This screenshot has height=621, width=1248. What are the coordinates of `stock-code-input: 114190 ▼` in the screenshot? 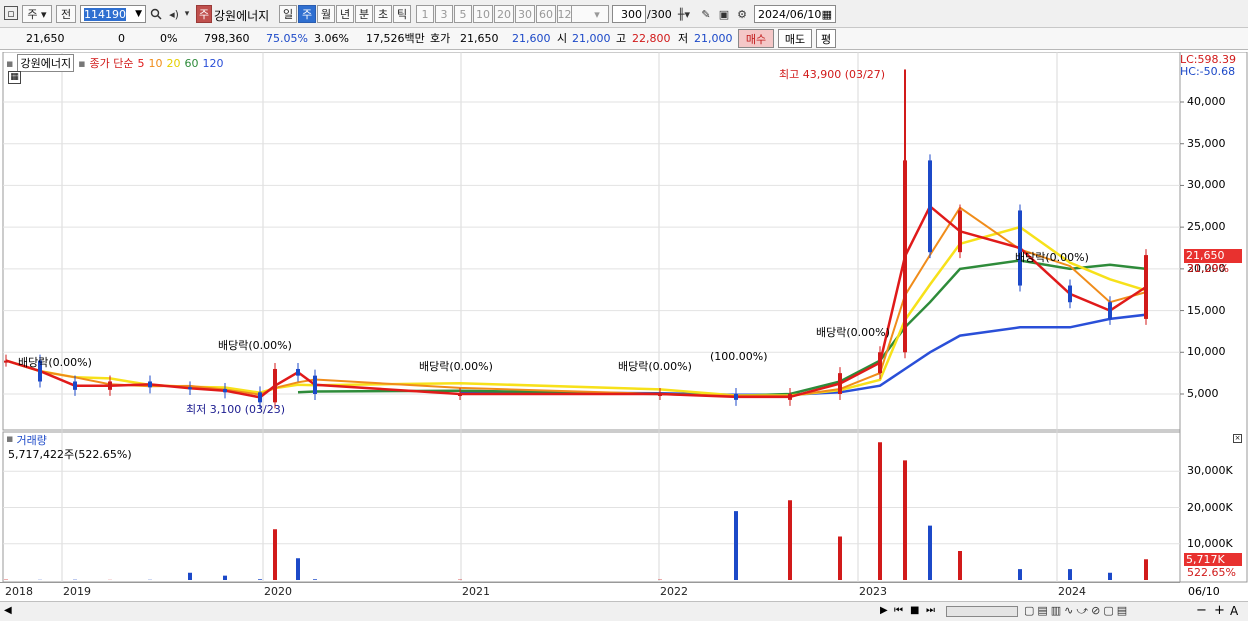 It's located at (113, 14).